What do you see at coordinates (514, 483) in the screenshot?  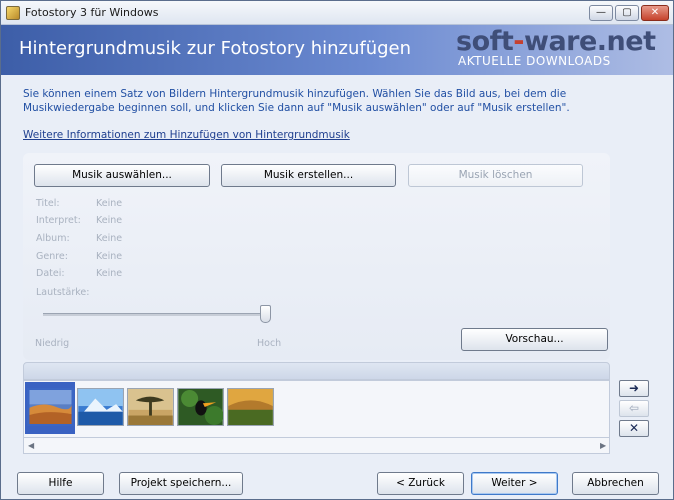 I see `next-button: Weiter >` at bounding box center [514, 483].